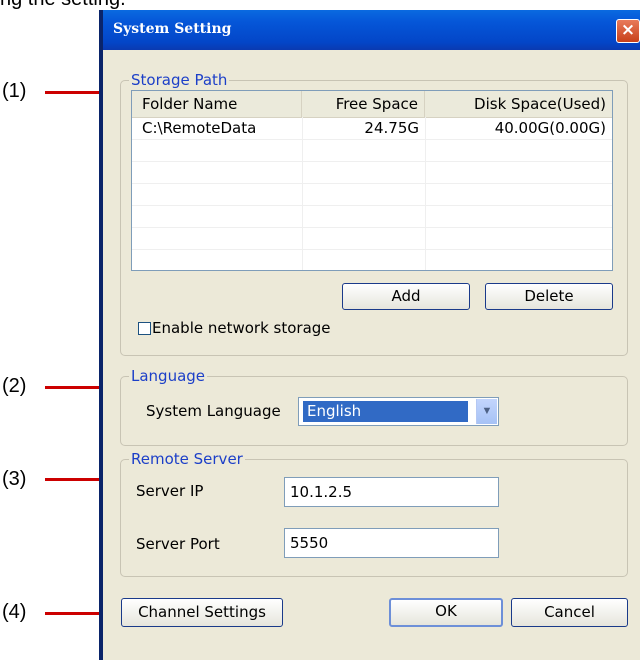 This screenshot has width=640, height=660. Describe the element at coordinates (14, 479) in the screenshot. I see `callout-3: (3)` at that location.